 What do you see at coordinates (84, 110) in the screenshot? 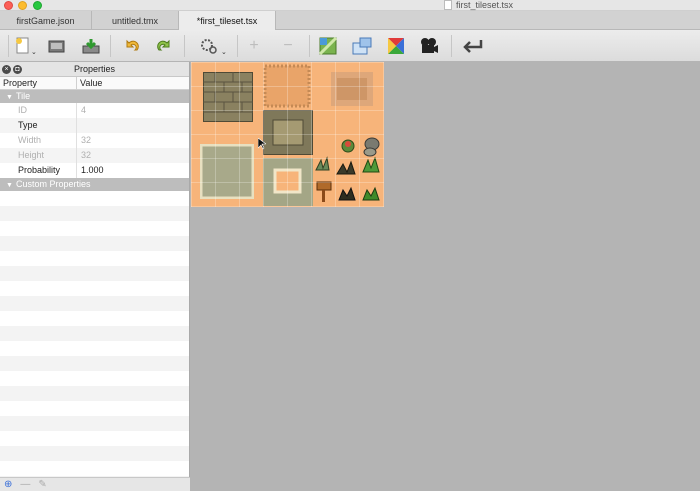
I see `property-value: 4` at bounding box center [84, 110].